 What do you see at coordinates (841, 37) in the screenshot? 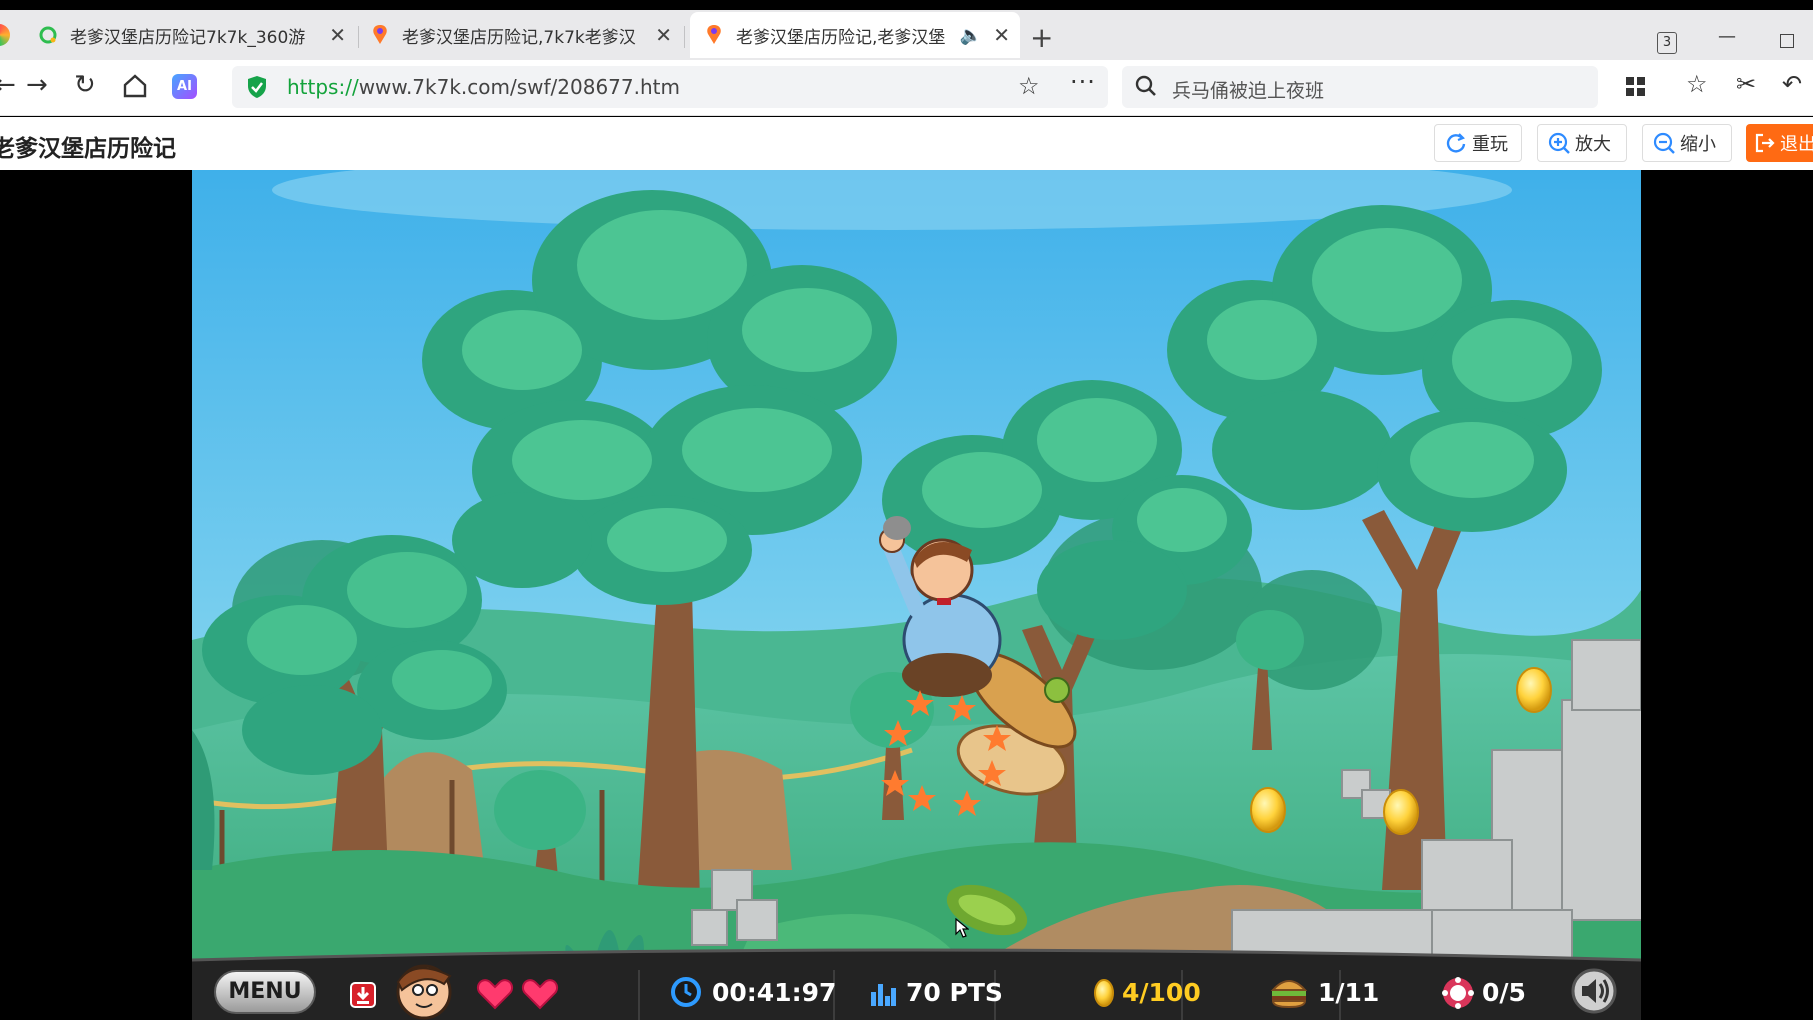
I see `tab-title: 老爹汉堡店历险记,老爹汉堡` at bounding box center [841, 37].